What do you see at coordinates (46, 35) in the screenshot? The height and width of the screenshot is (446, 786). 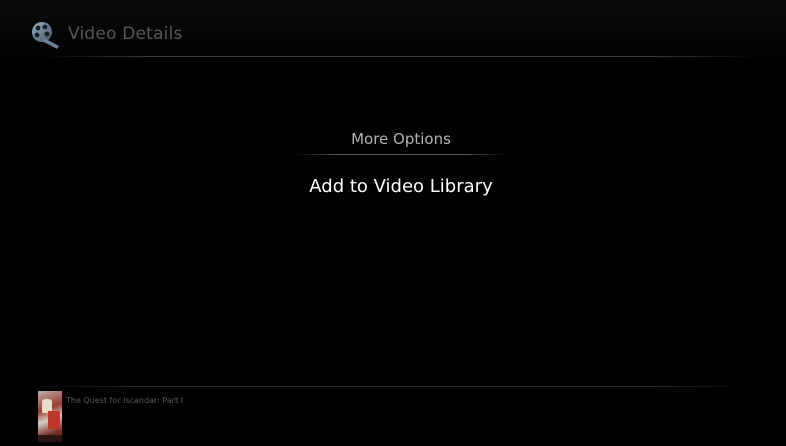 I see `video-reel-icon` at bounding box center [46, 35].